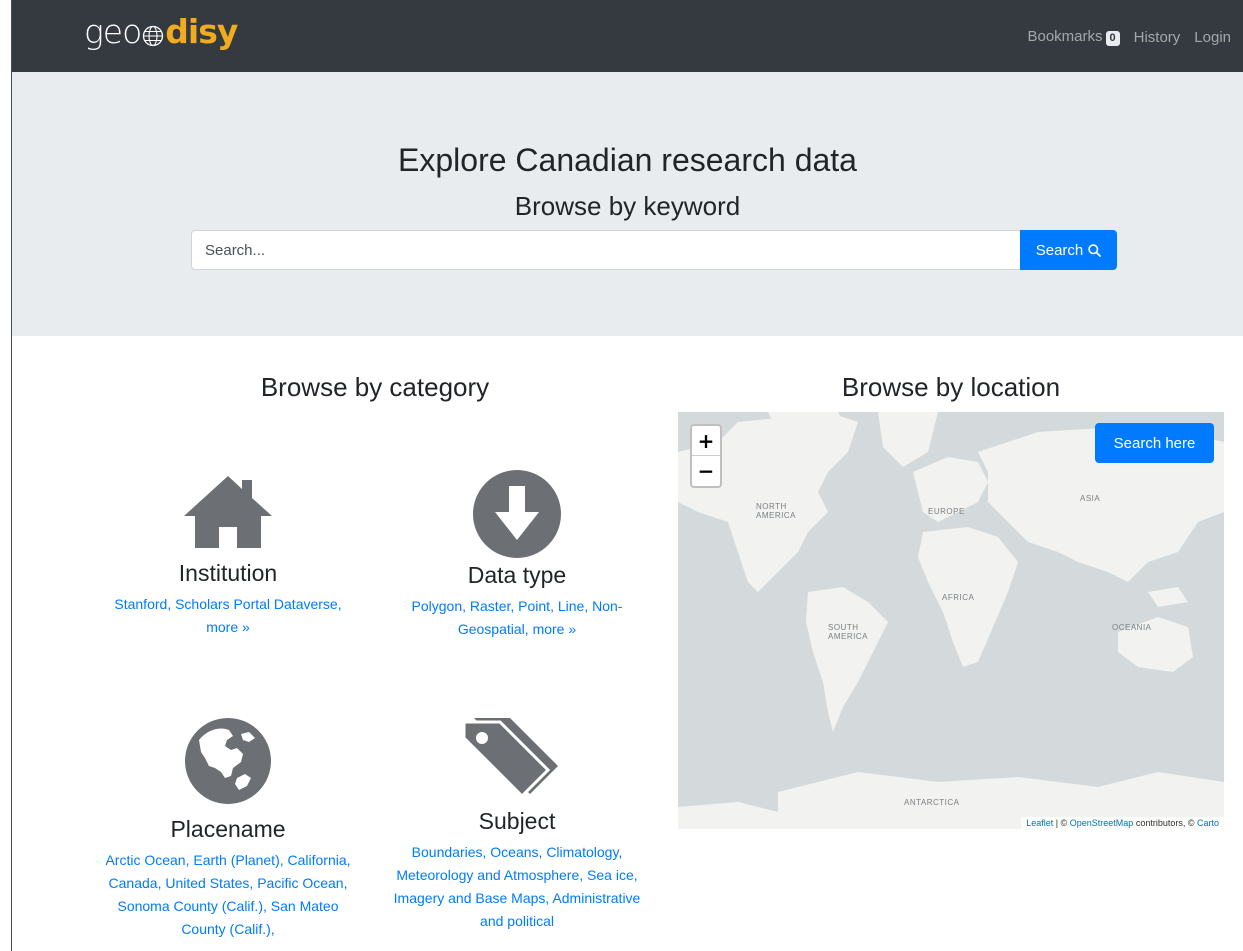 The height and width of the screenshot is (951, 1243). Describe the element at coordinates (1102, 823) in the screenshot. I see `osm-link: OpenStreetMap` at that location.